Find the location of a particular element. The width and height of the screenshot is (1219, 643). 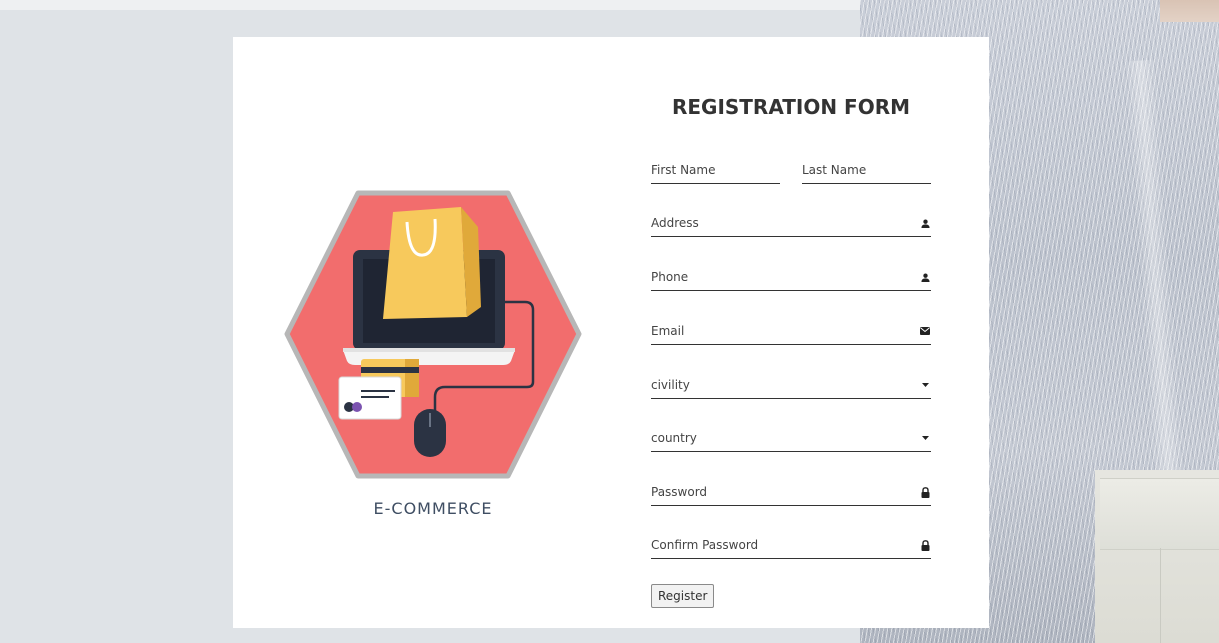

last-name-input is located at coordinates (866, 170).